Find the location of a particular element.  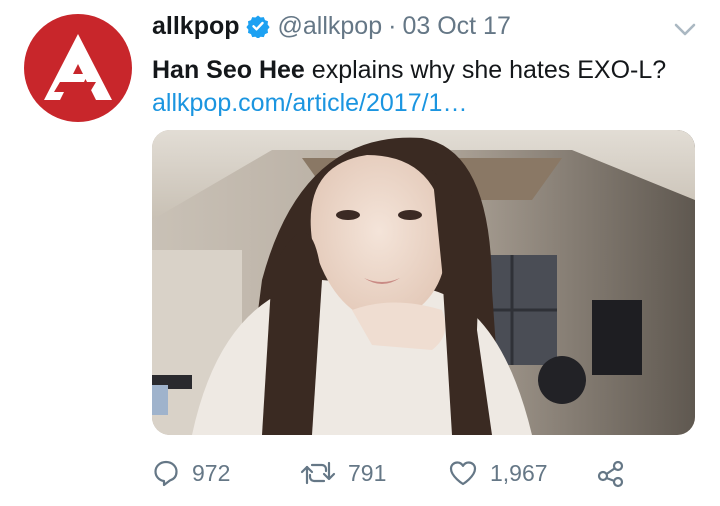

handle: @allkpop is located at coordinates (330, 26).